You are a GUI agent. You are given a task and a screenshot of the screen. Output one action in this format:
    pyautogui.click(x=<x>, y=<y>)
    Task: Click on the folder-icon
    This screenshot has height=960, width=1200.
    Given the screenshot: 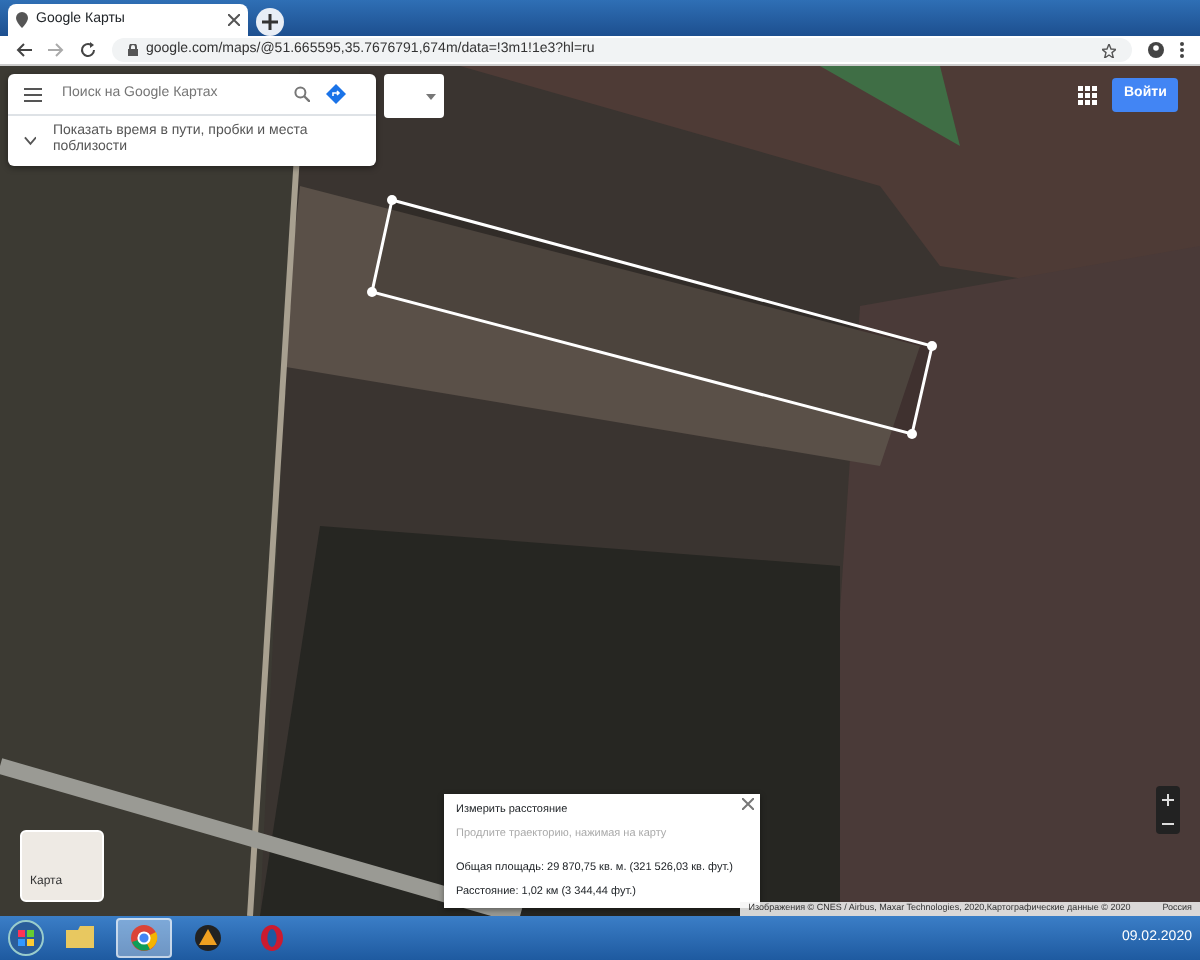 What is the action you would take?
    pyautogui.click(x=80, y=938)
    